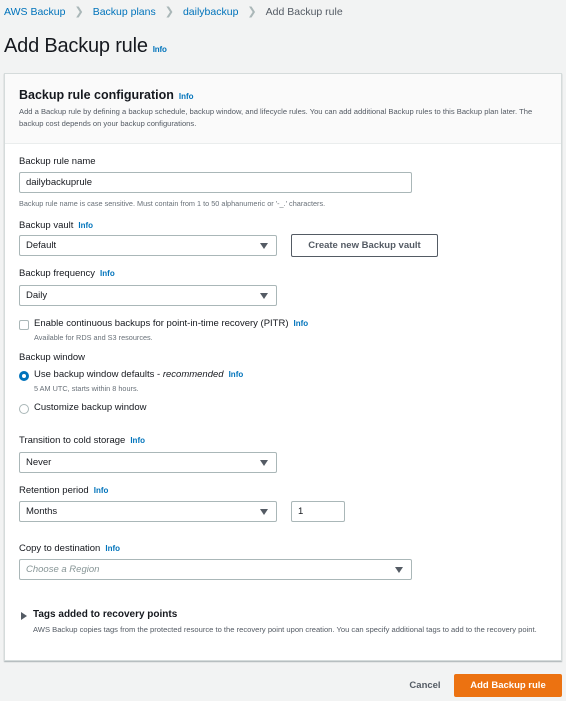 The height and width of the screenshot is (701, 566). Describe the element at coordinates (112, 548) in the screenshot. I see `copy-destination-info-link: Info` at that location.